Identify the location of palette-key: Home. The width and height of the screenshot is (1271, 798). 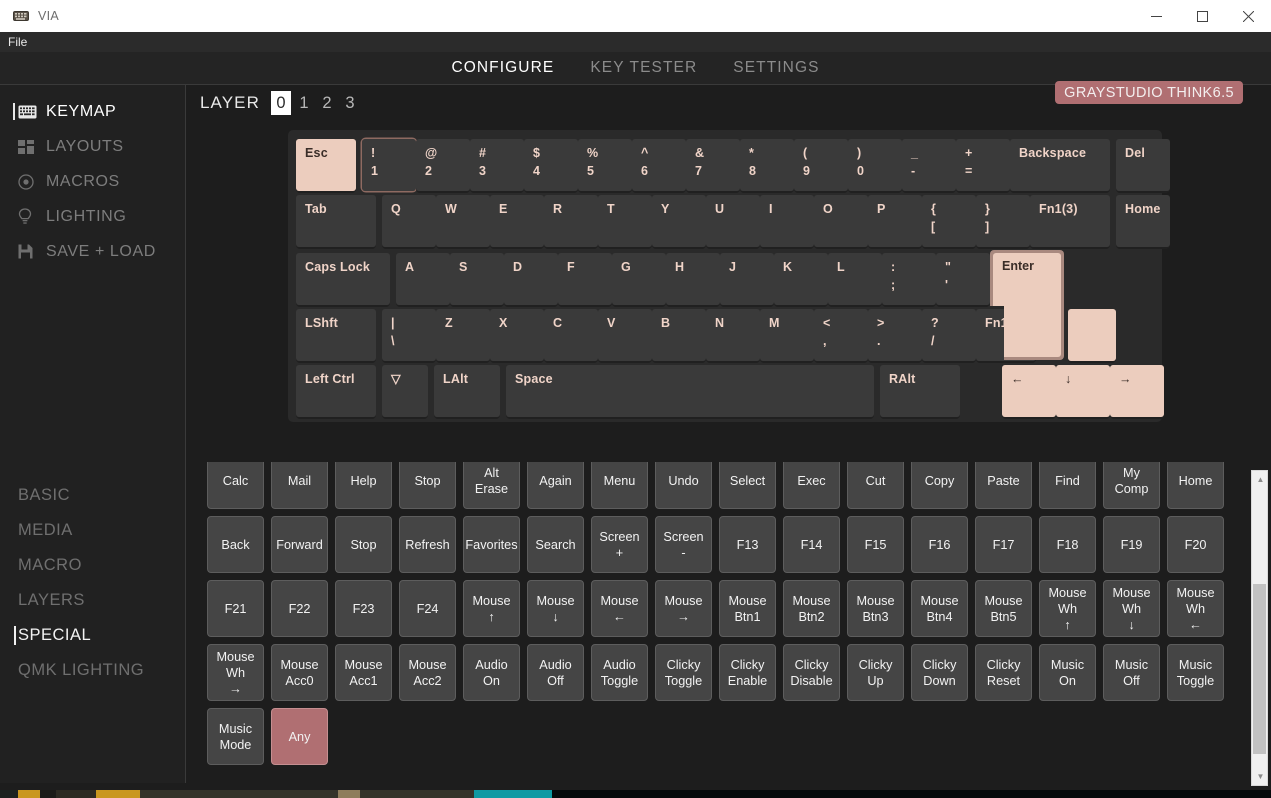
(1195, 485).